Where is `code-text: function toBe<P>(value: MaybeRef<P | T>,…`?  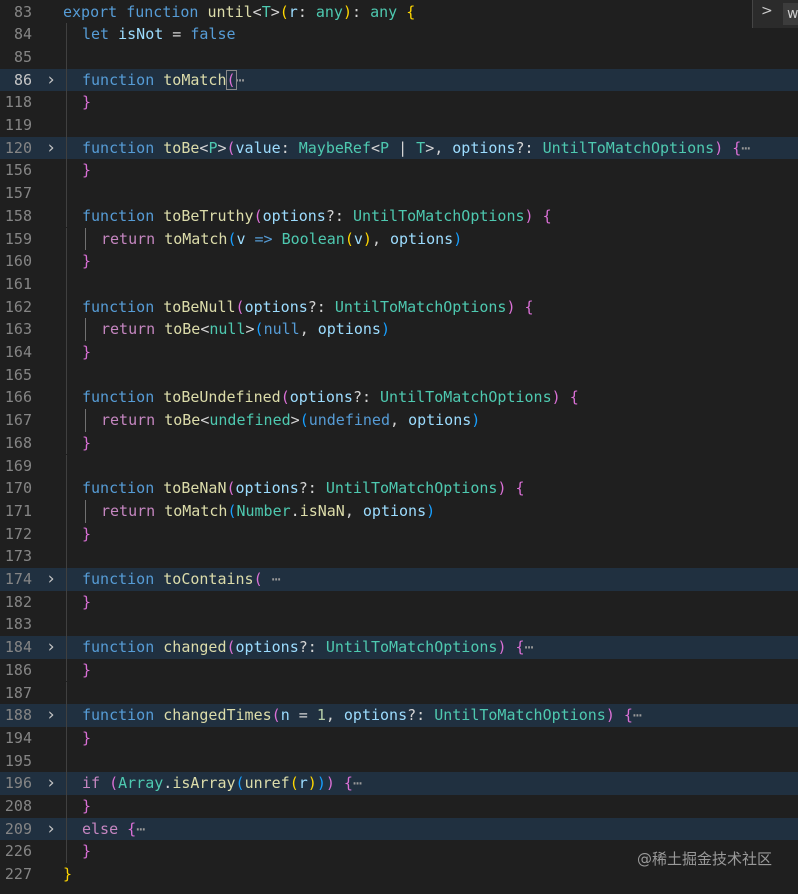 code-text: function toBe<P>(value: MaybeRef<P | T>,… is located at coordinates (416, 148).